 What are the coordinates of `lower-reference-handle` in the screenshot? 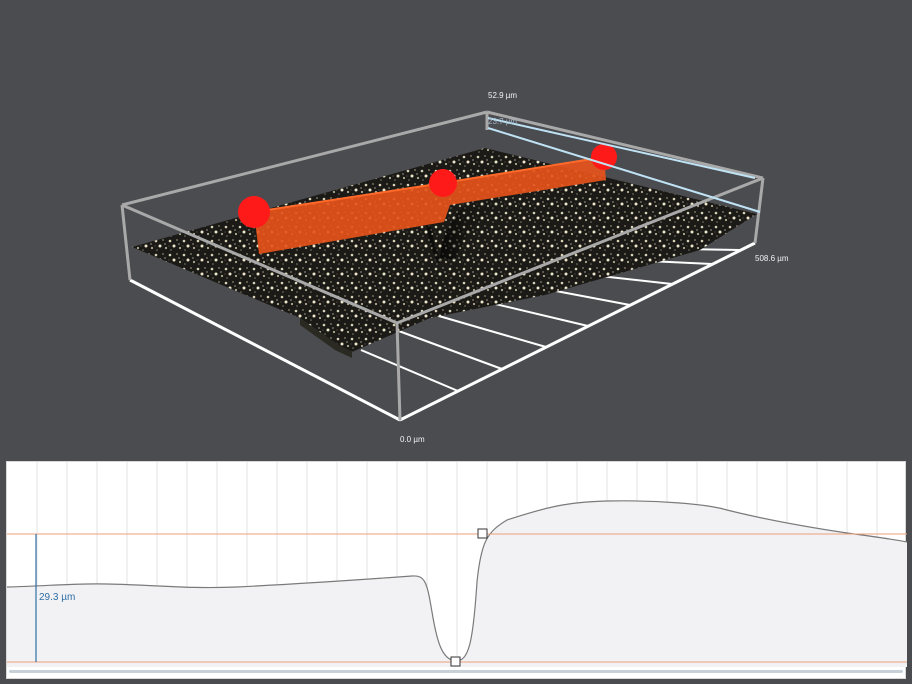 It's located at (455, 661).